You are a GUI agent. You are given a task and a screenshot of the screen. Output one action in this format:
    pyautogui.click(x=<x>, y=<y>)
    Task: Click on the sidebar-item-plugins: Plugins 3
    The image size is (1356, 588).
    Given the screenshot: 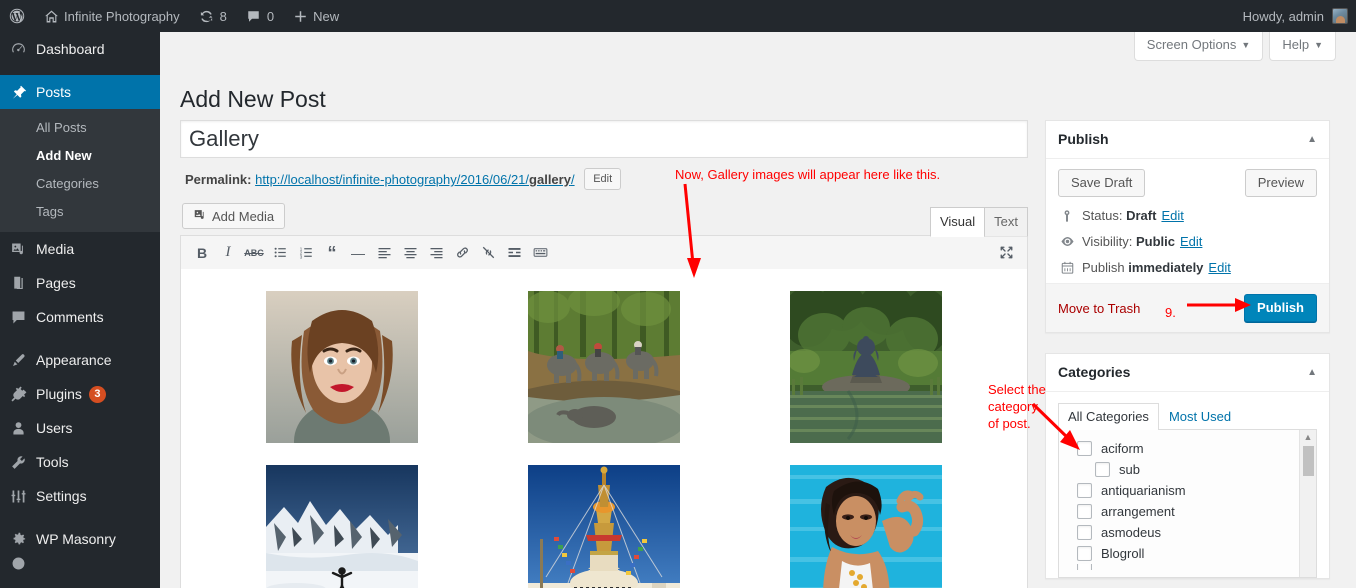 What is the action you would take?
    pyautogui.click(x=80, y=394)
    